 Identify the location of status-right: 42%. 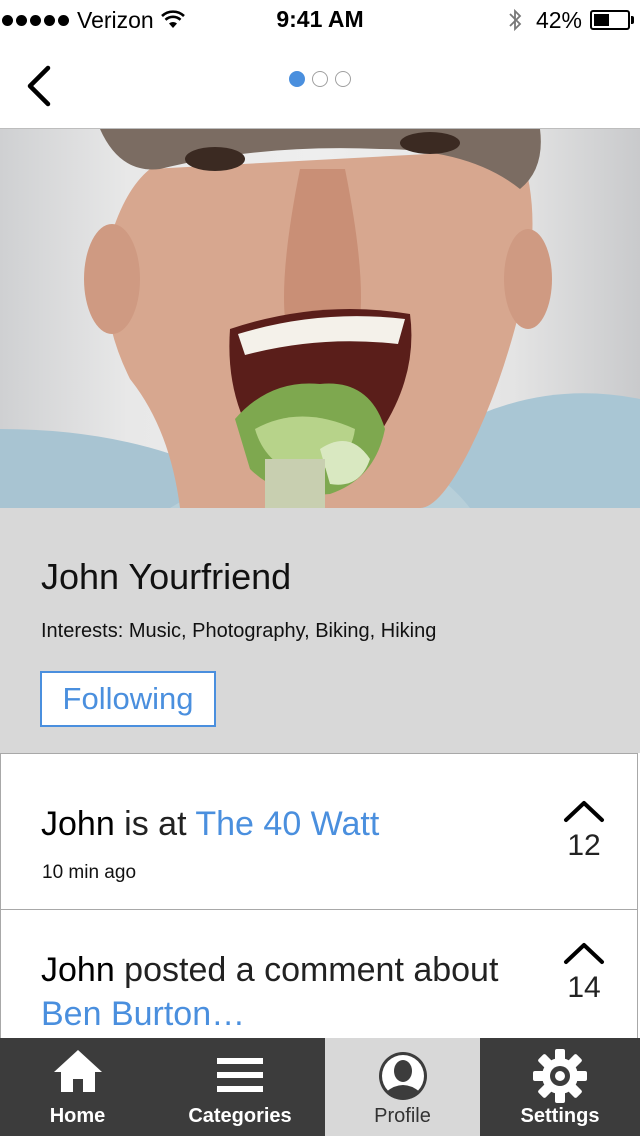
(571, 20).